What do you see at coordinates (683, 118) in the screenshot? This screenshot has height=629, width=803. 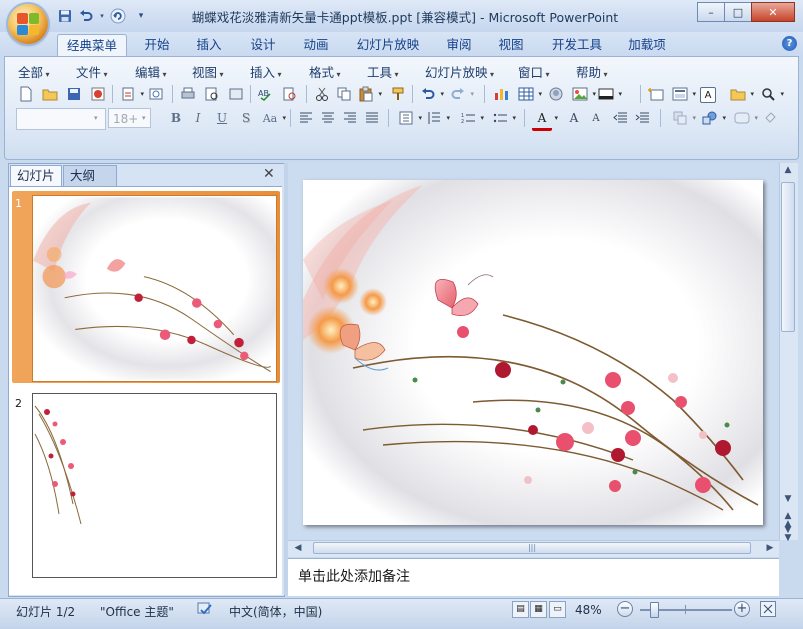 I see `arrange-icon` at bounding box center [683, 118].